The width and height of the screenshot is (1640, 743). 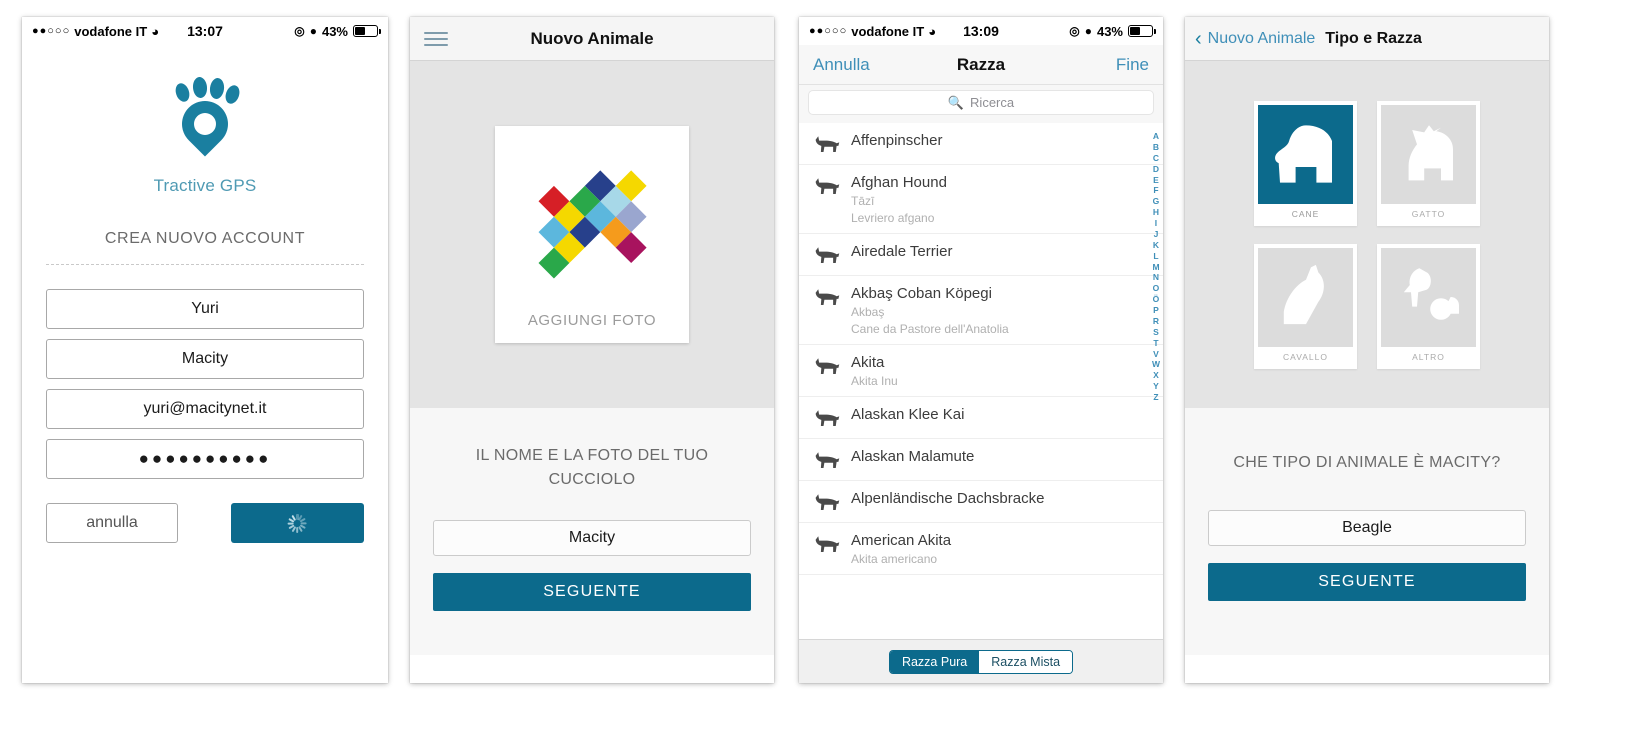 I want to click on index-letter: E, so click(x=1156, y=180).